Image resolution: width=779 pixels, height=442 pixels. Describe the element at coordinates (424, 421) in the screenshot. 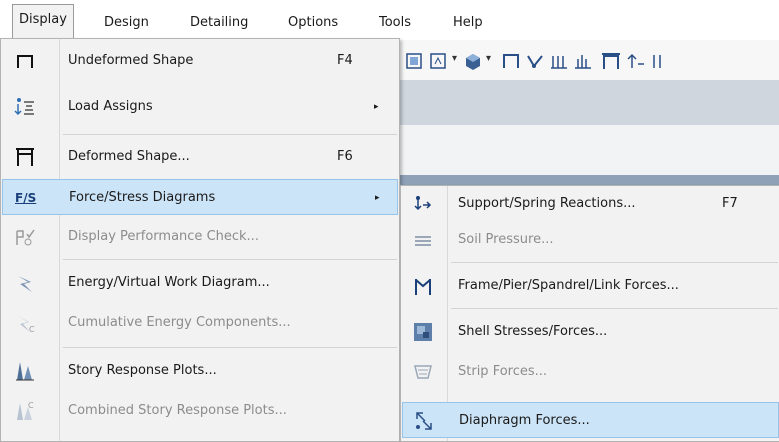

I see `diaphragm-forces-icon` at that location.